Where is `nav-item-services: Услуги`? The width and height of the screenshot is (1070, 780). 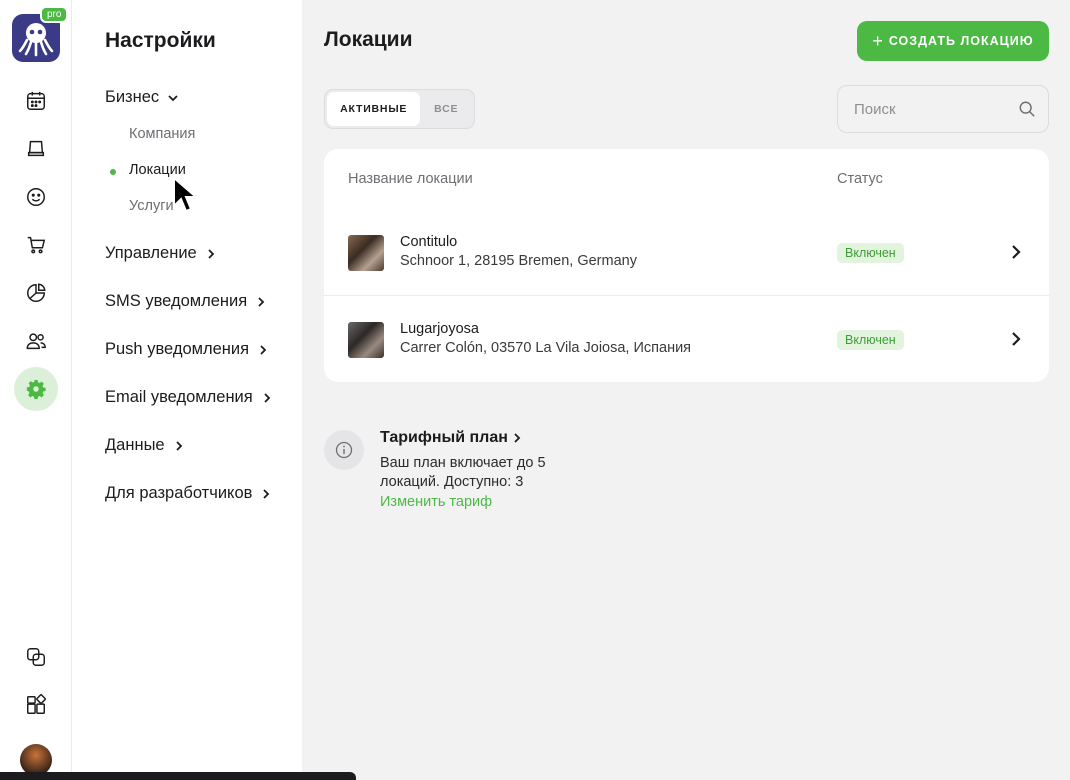 nav-item-services: Услуги is located at coordinates (151, 206).